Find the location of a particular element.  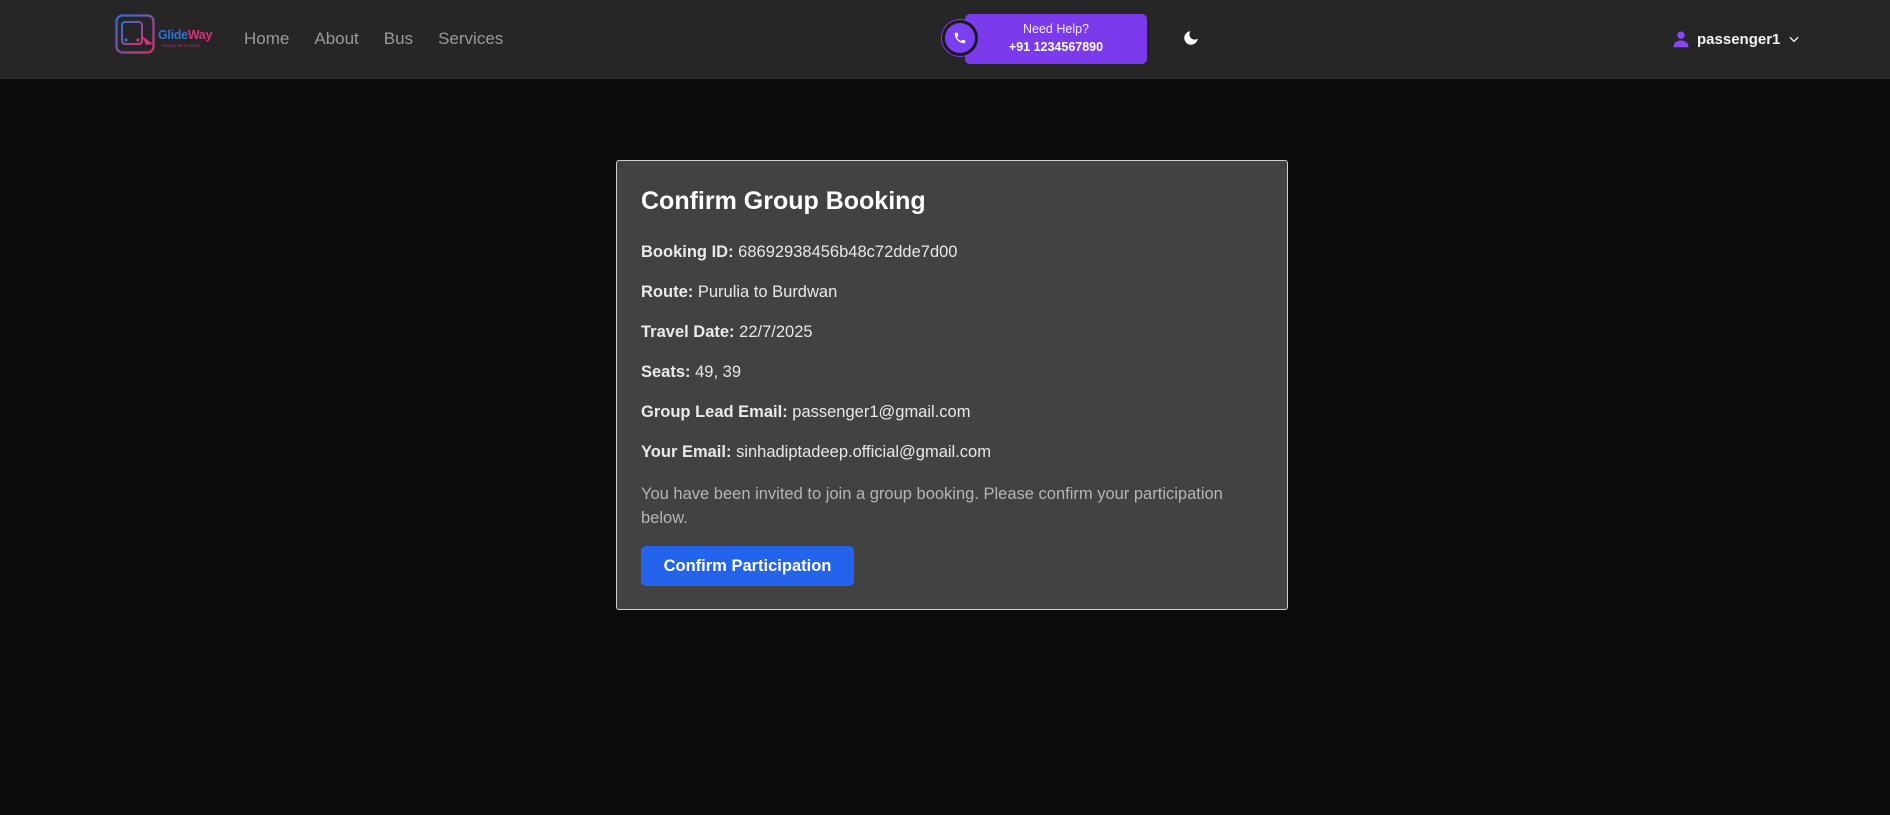

travel-date-row: Travel Date: 22/7/2025 is located at coordinates (727, 332).